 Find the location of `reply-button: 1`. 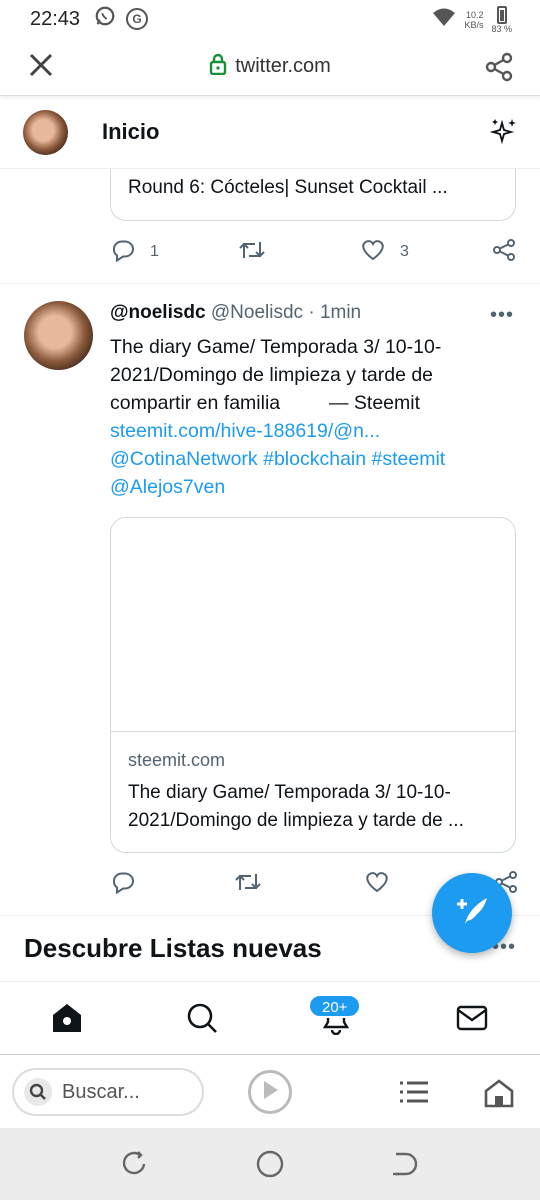

reply-button: 1 is located at coordinates (134, 252).